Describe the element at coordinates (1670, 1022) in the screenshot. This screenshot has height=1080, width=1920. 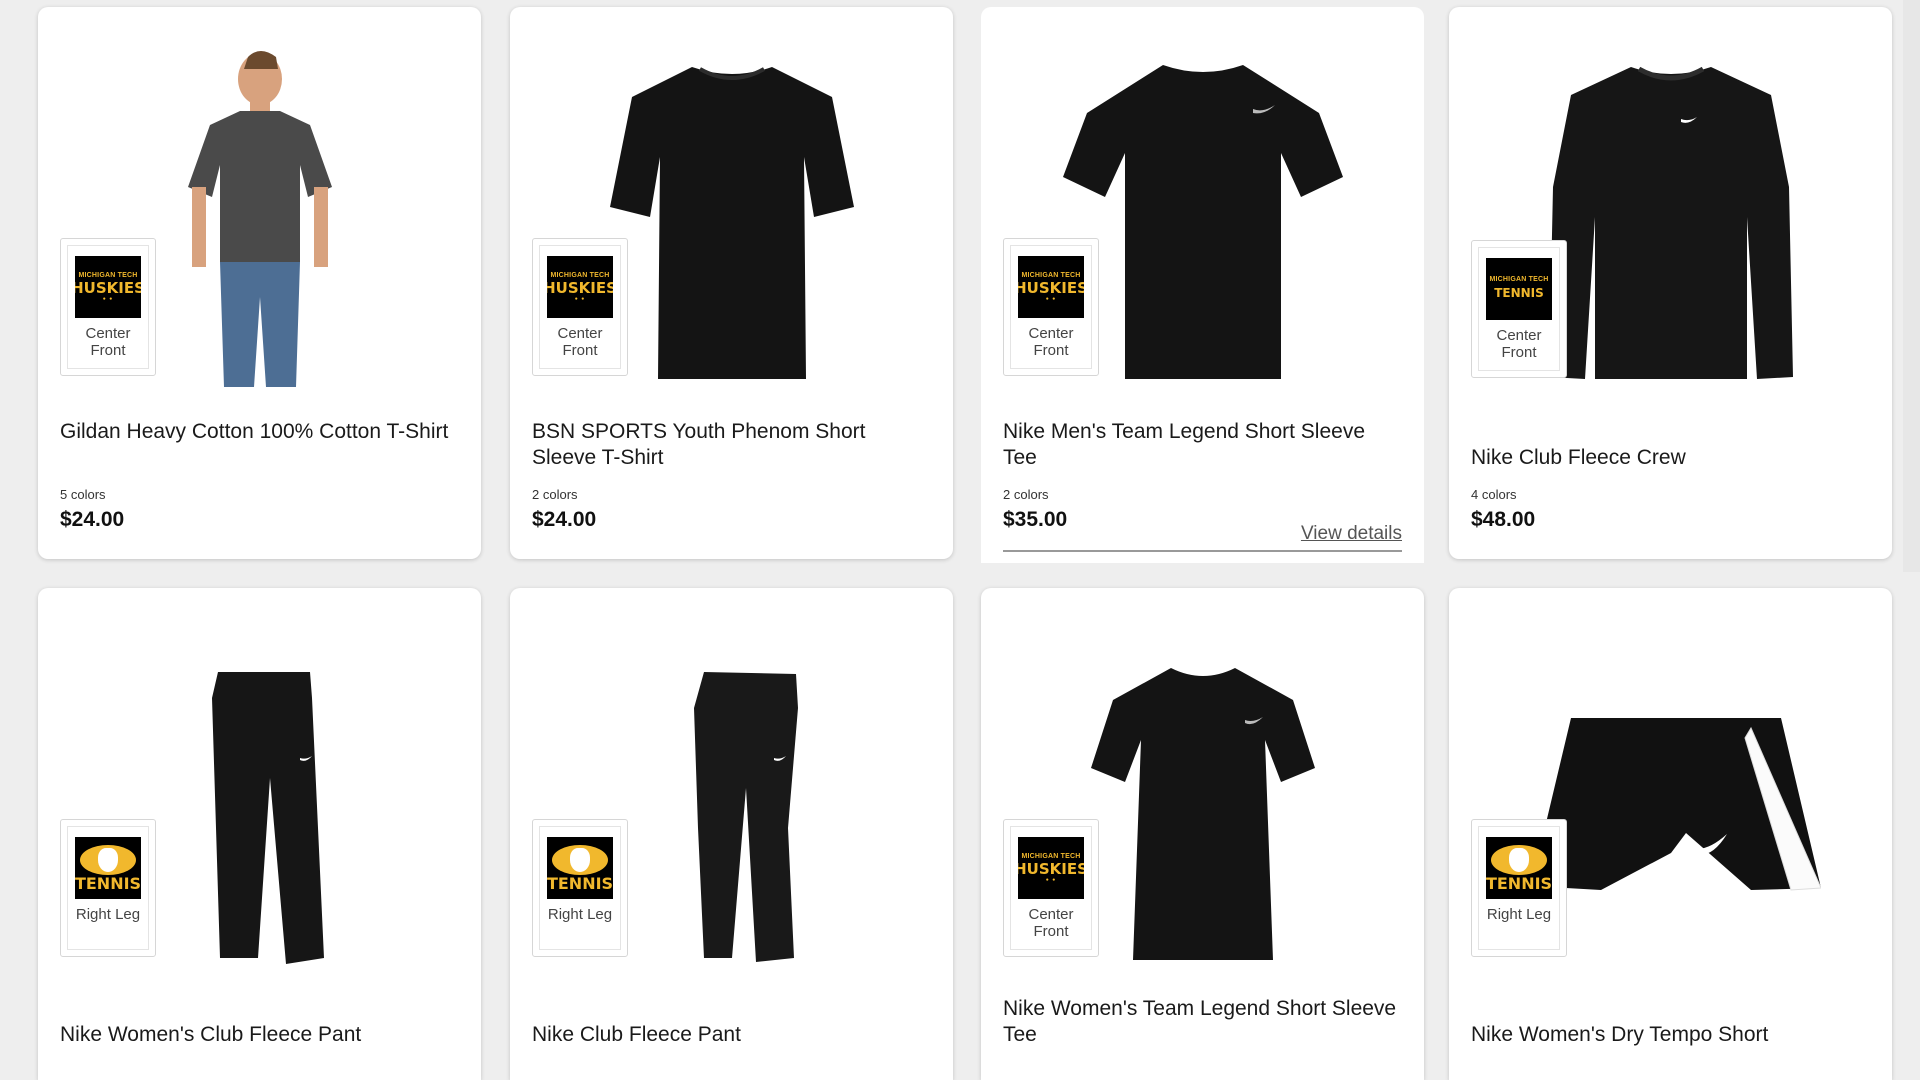
I see `product-name: Nike Women's Dry Tempo Short` at that location.